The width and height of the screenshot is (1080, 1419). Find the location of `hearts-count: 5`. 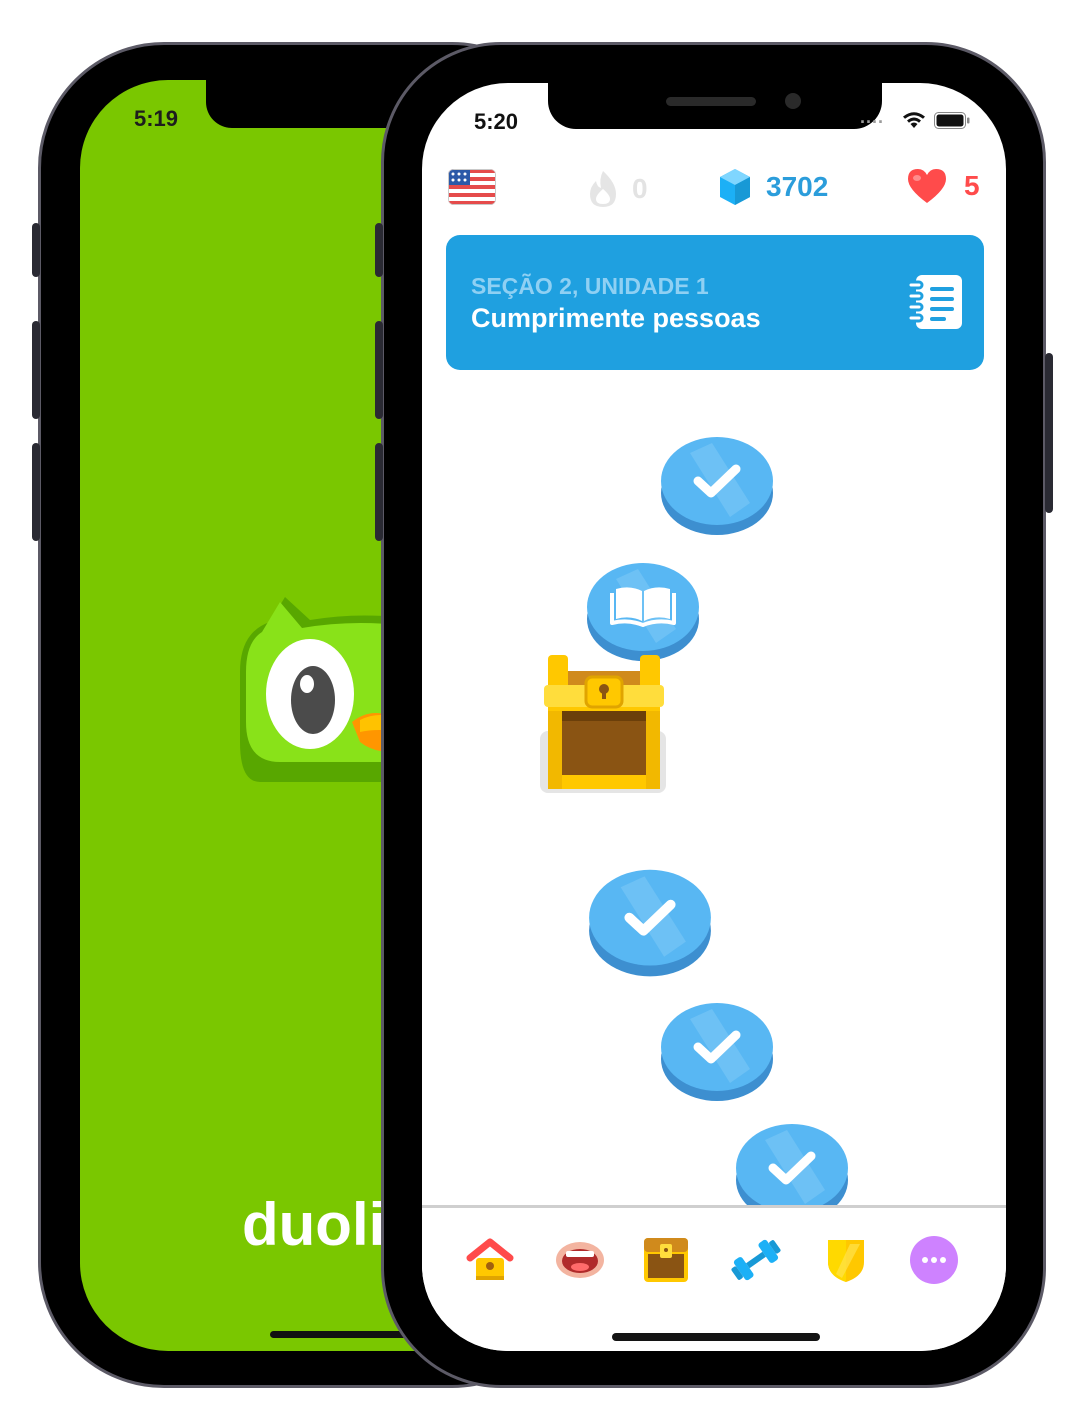

hearts-count: 5 is located at coordinates (972, 185).